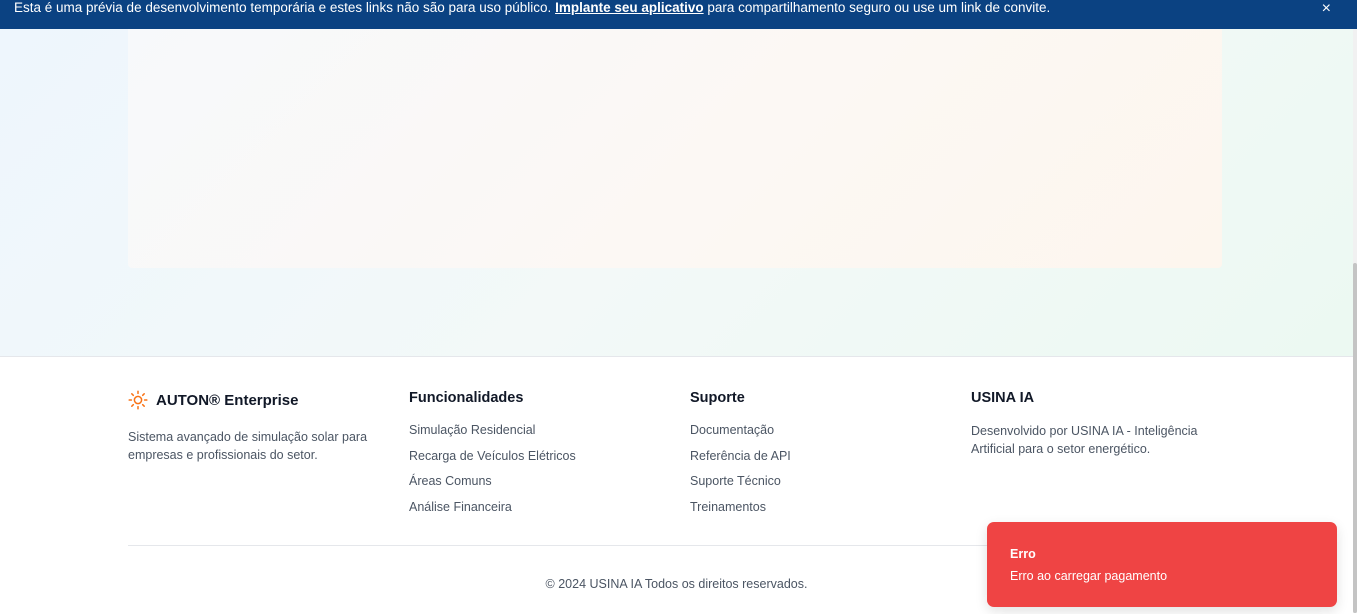  Describe the element at coordinates (740, 461) in the screenshot. I see `support-link-referencia-api: Referência de API` at that location.